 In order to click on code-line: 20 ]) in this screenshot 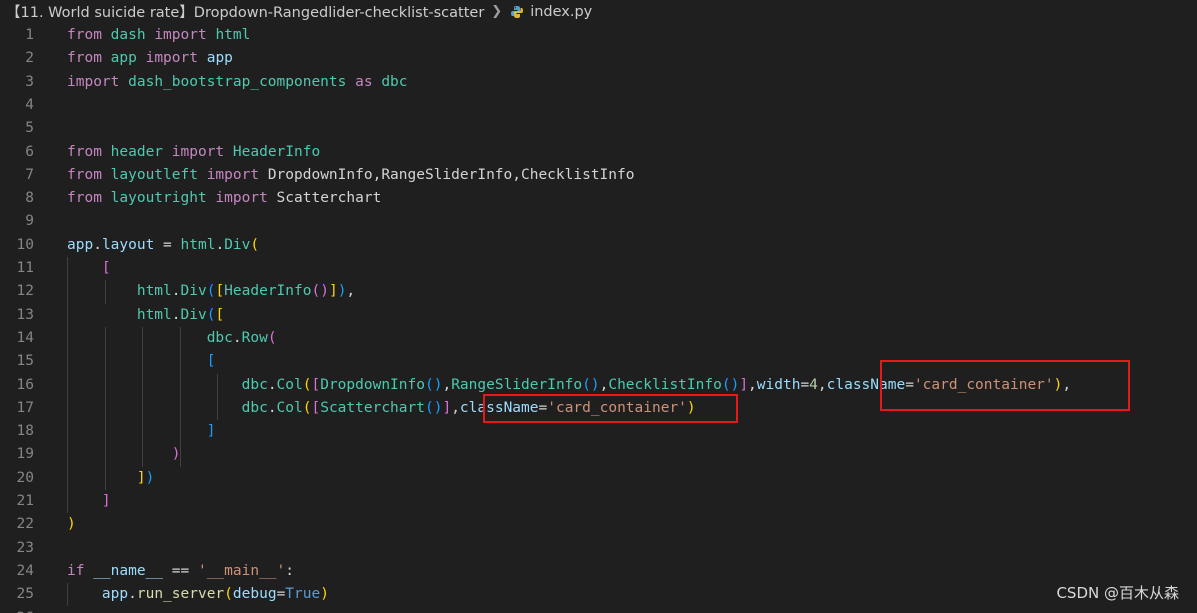, I will do `click(598, 478)`.